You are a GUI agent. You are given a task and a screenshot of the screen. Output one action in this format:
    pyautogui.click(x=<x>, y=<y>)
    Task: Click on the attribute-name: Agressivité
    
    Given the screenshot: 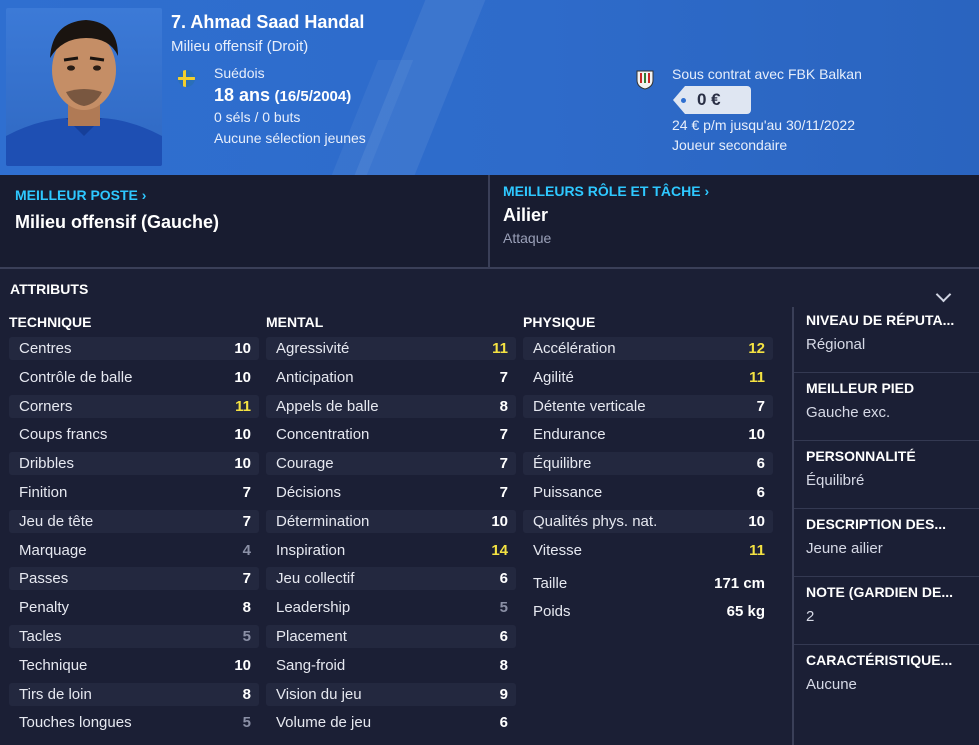 What is the action you would take?
    pyautogui.click(x=313, y=348)
    